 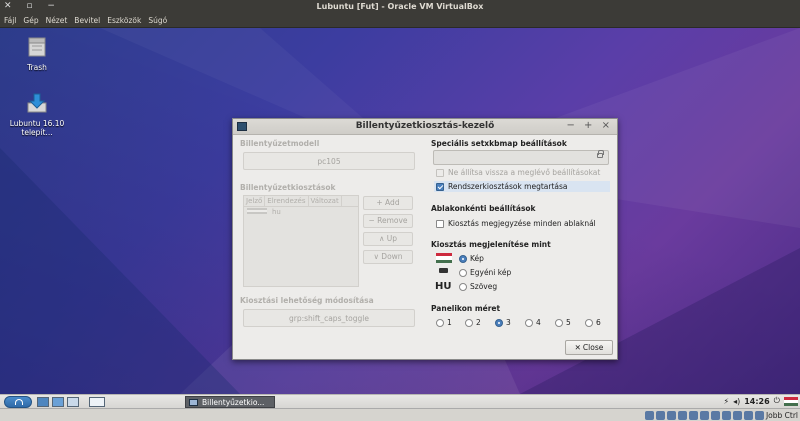 What do you see at coordinates (777, 401) in the screenshot?
I see `power-icon: ⏻` at bounding box center [777, 401].